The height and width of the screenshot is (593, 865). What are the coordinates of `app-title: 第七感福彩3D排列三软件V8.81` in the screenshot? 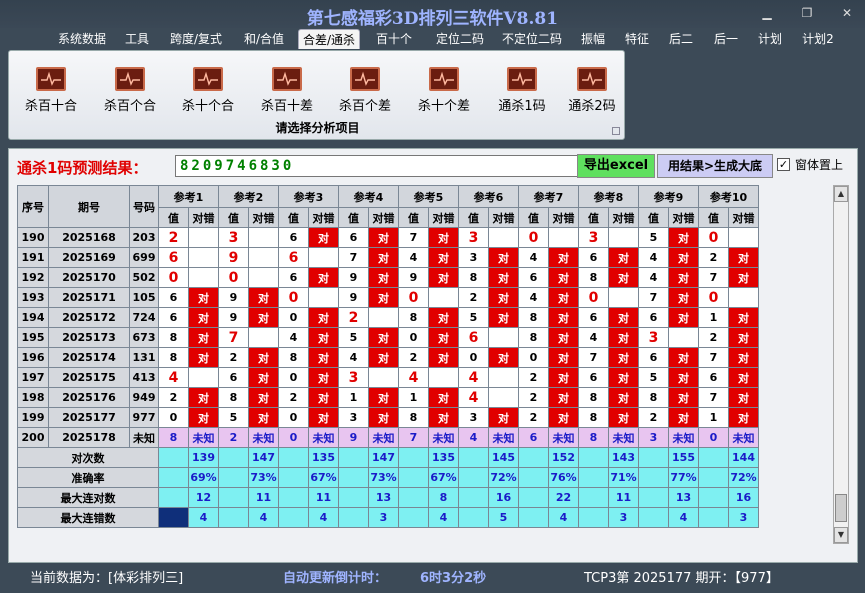 It's located at (432, 19).